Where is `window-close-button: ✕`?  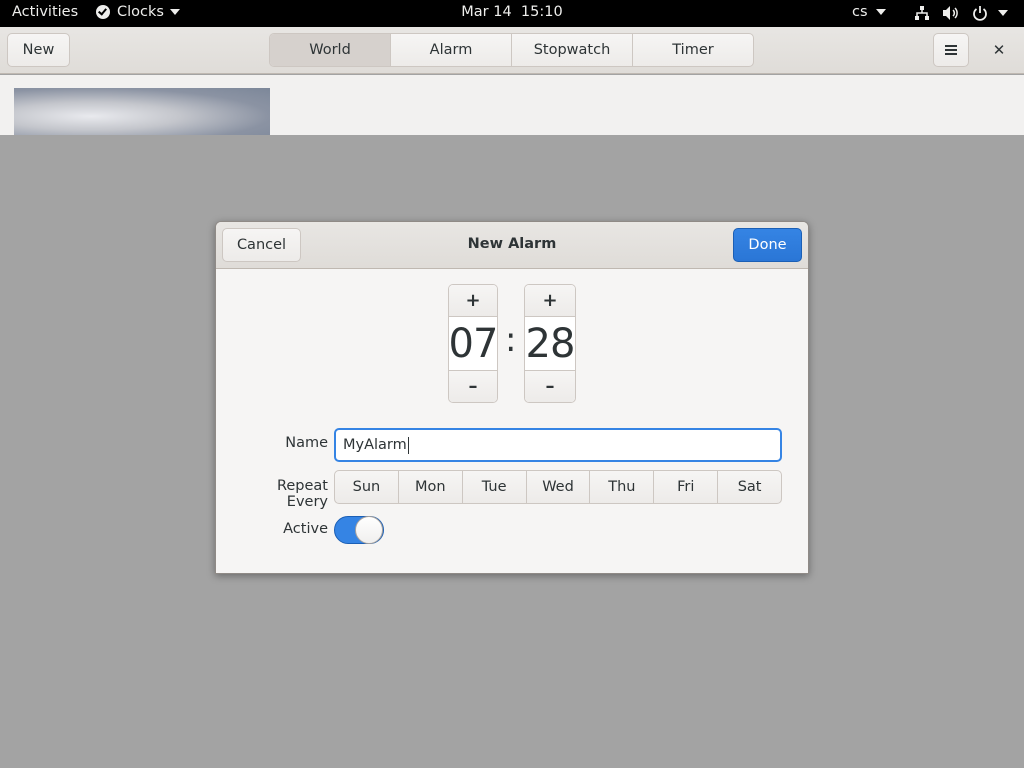
window-close-button: ✕ is located at coordinates (999, 50).